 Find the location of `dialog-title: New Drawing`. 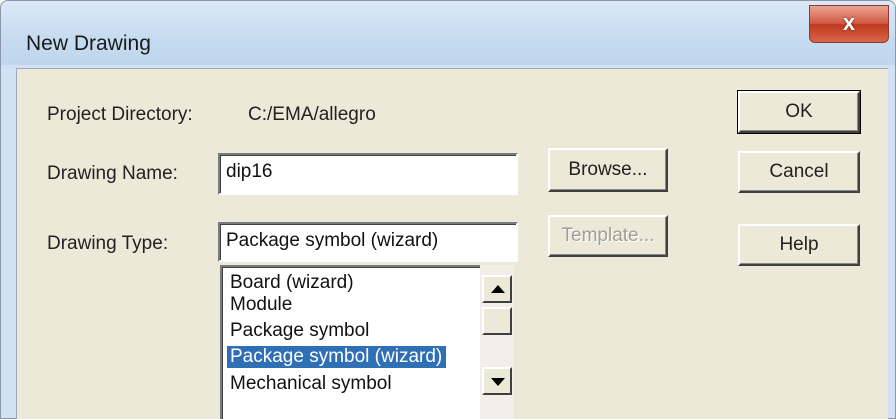

dialog-title: New Drawing is located at coordinates (88, 43).